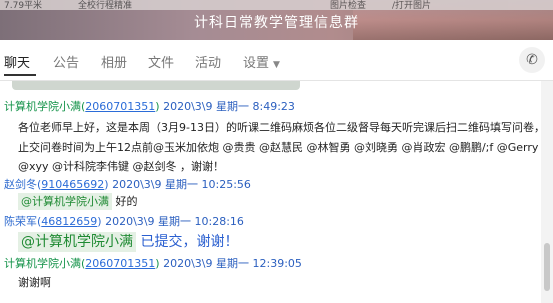 The width and height of the screenshot is (553, 303). Describe the element at coordinates (156, 85) in the screenshot. I see `previous-message-bubble` at that location.